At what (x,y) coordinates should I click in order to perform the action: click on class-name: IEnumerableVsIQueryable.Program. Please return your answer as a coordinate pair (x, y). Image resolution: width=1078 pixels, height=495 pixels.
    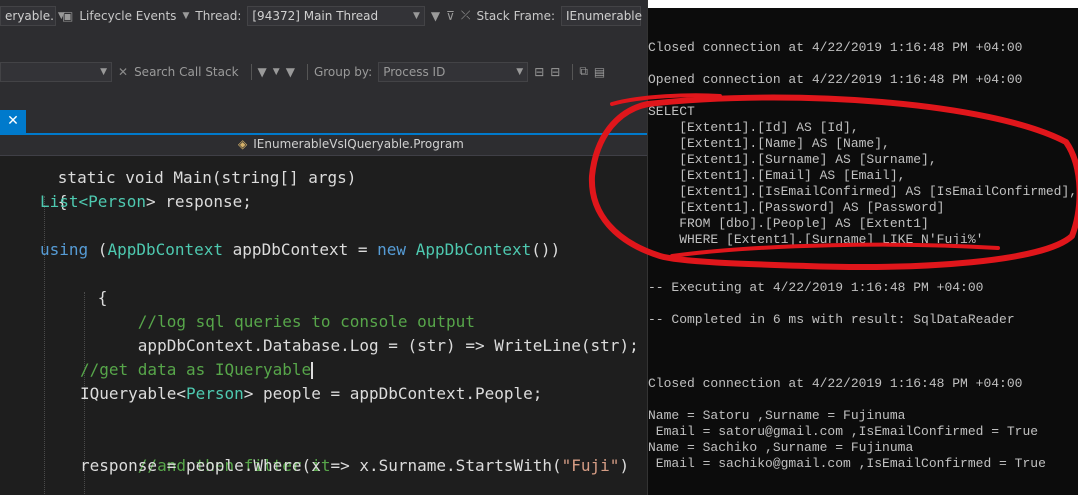
    Looking at the image, I should click on (358, 144).